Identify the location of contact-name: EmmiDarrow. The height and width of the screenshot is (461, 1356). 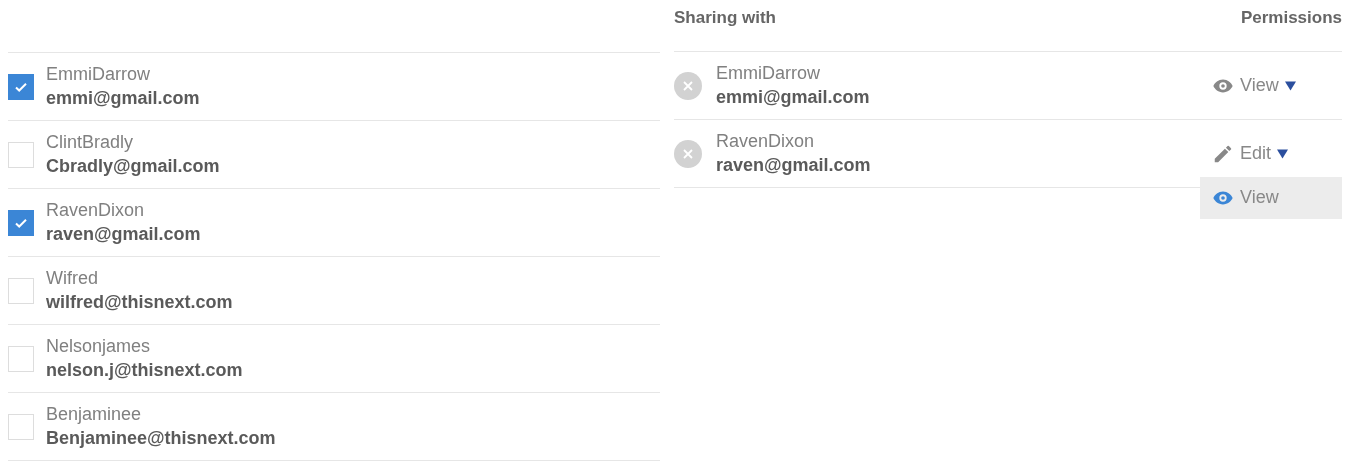
(98, 74).